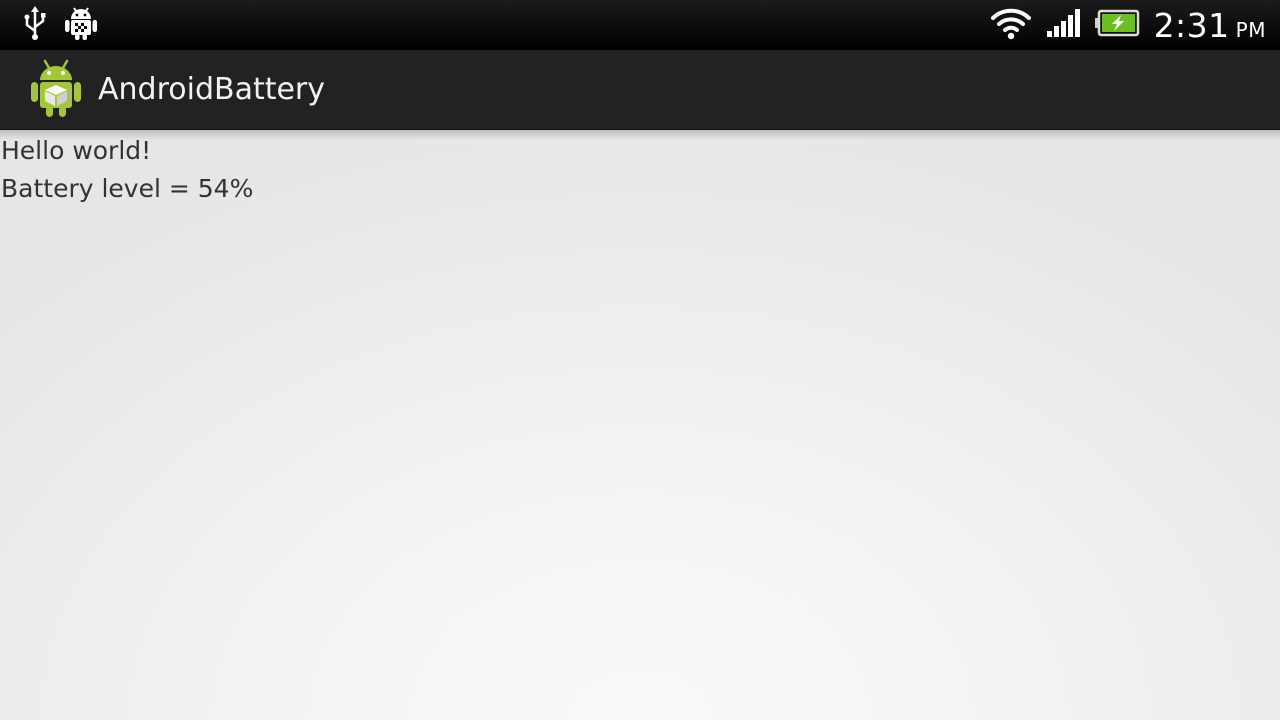 Image resolution: width=1280 pixels, height=720 pixels. I want to click on app-title: AndroidBattery, so click(212, 89).